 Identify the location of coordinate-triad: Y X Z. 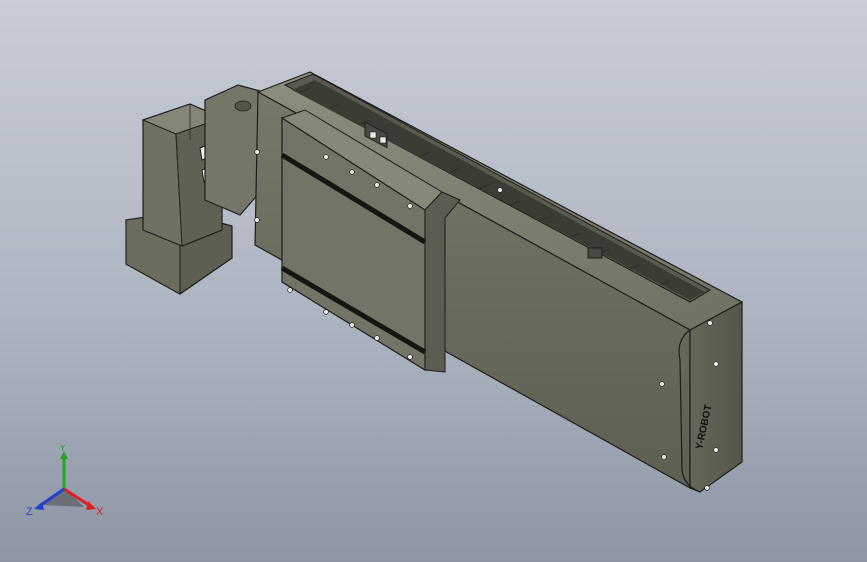
(65, 481).